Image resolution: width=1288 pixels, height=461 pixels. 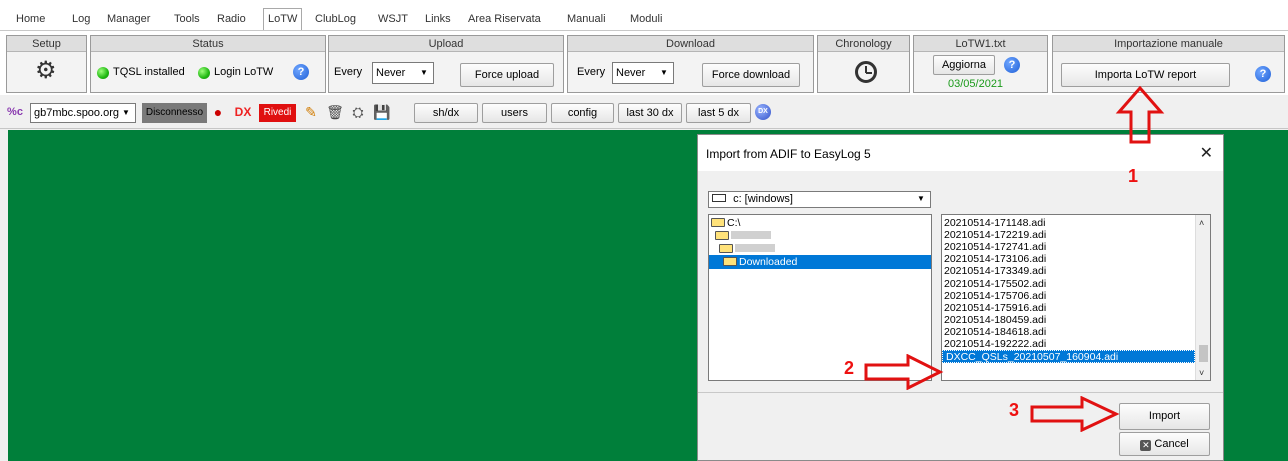 What do you see at coordinates (1075, 414) in the screenshot?
I see `annotation-arrow-right` at bounding box center [1075, 414].